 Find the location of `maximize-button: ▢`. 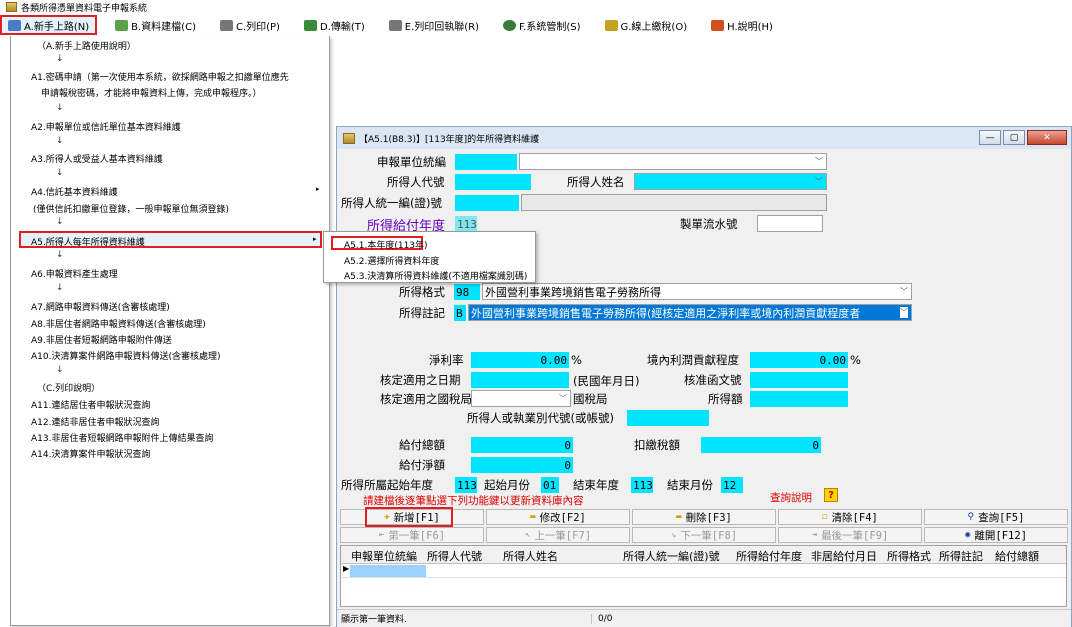

maximize-button: ▢ is located at coordinates (1014, 137).